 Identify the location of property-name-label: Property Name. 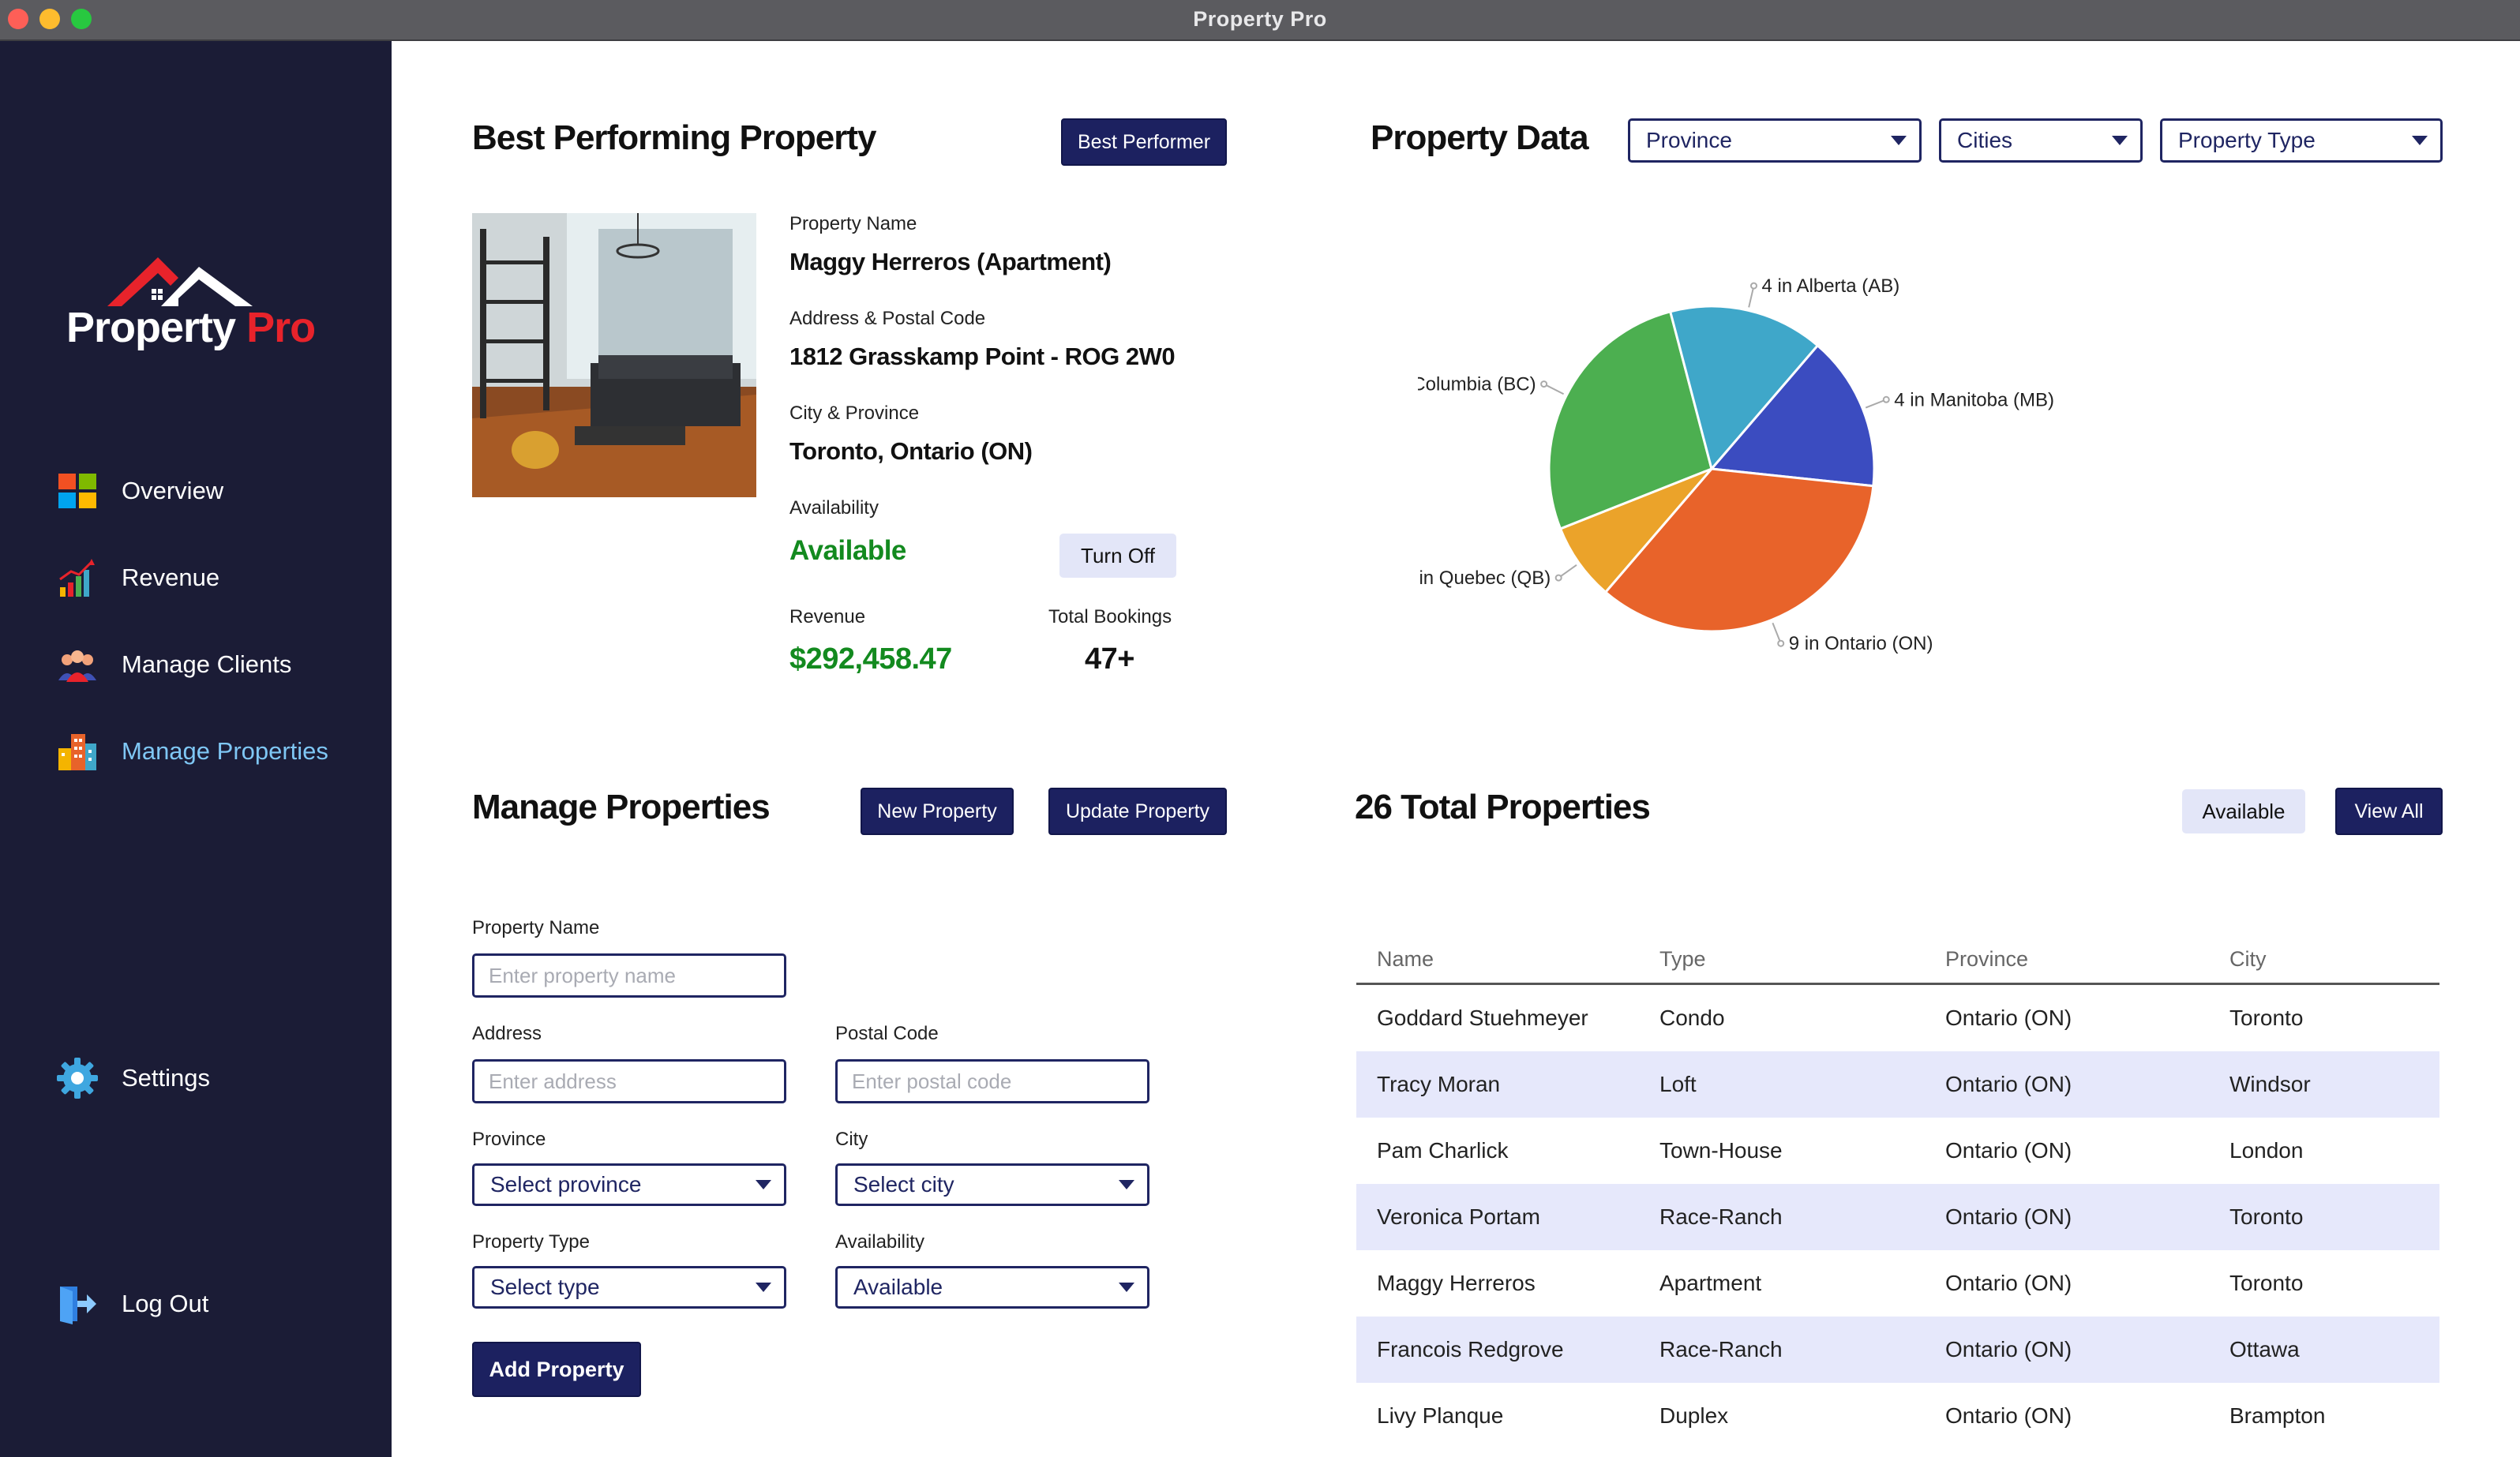
(853, 223).